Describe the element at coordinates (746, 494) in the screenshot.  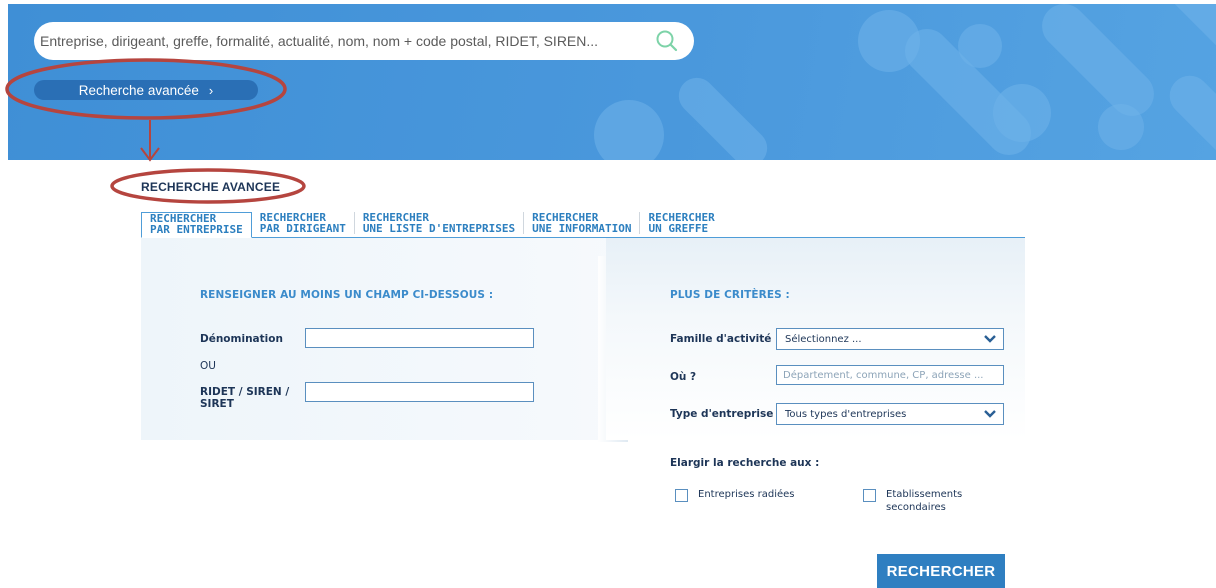
I see `radiees-label: Entreprises radiées` at that location.